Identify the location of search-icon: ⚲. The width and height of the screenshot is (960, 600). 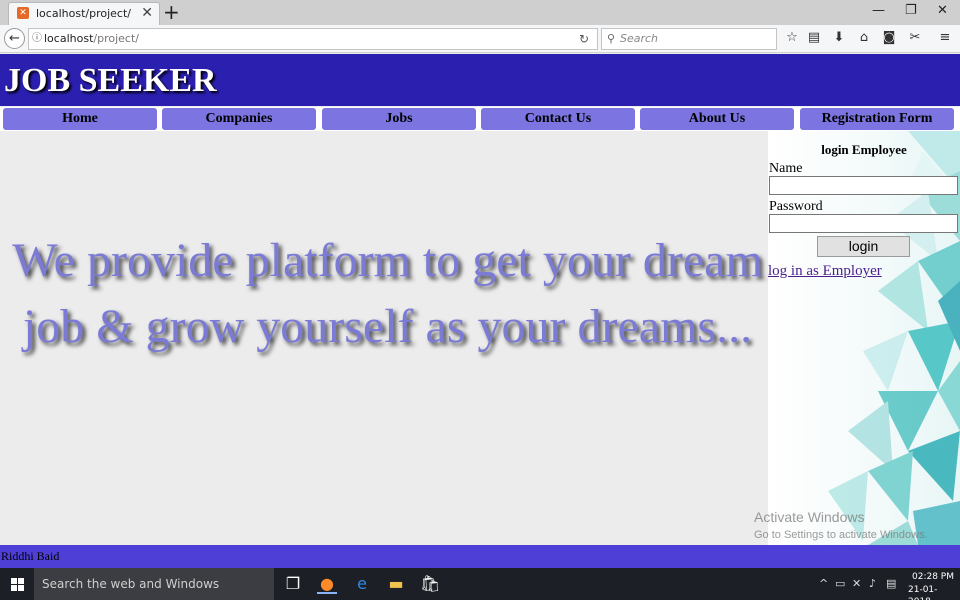
(611, 38).